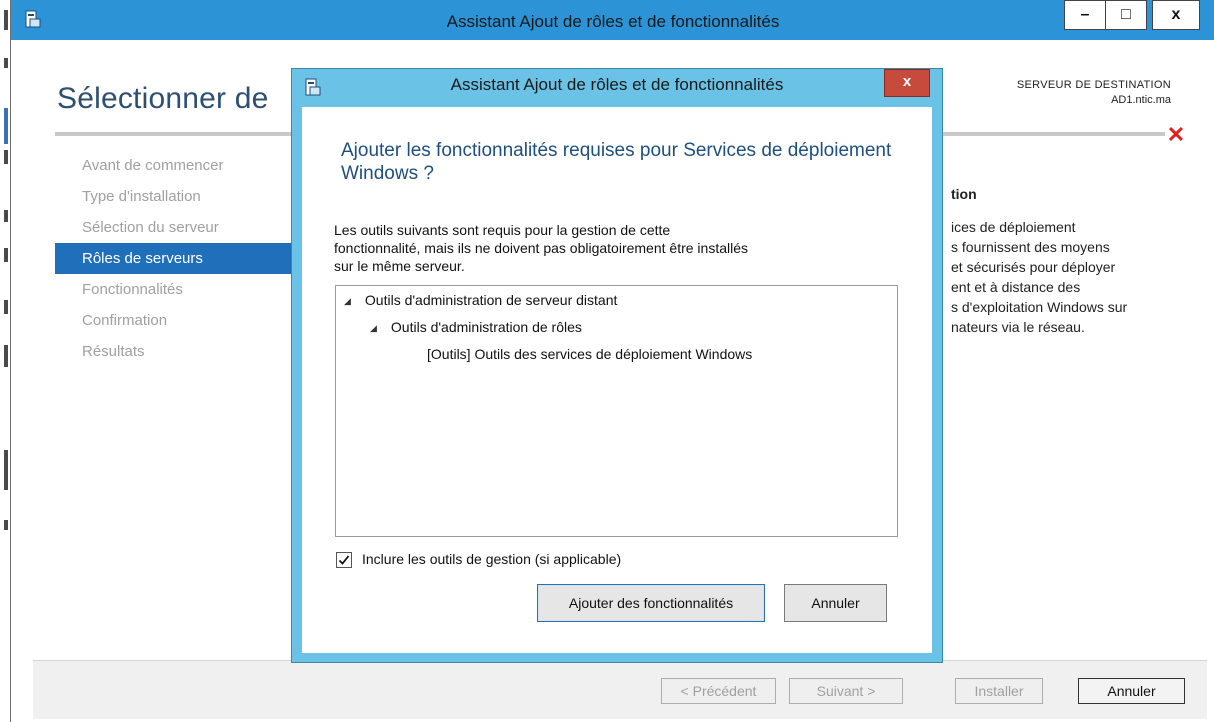 This screenshot has height=722, width=1214. What do you see at coordinates (5, 361) in the screenshot?
I see `background-window-edge` at bounding box center [5, 361].